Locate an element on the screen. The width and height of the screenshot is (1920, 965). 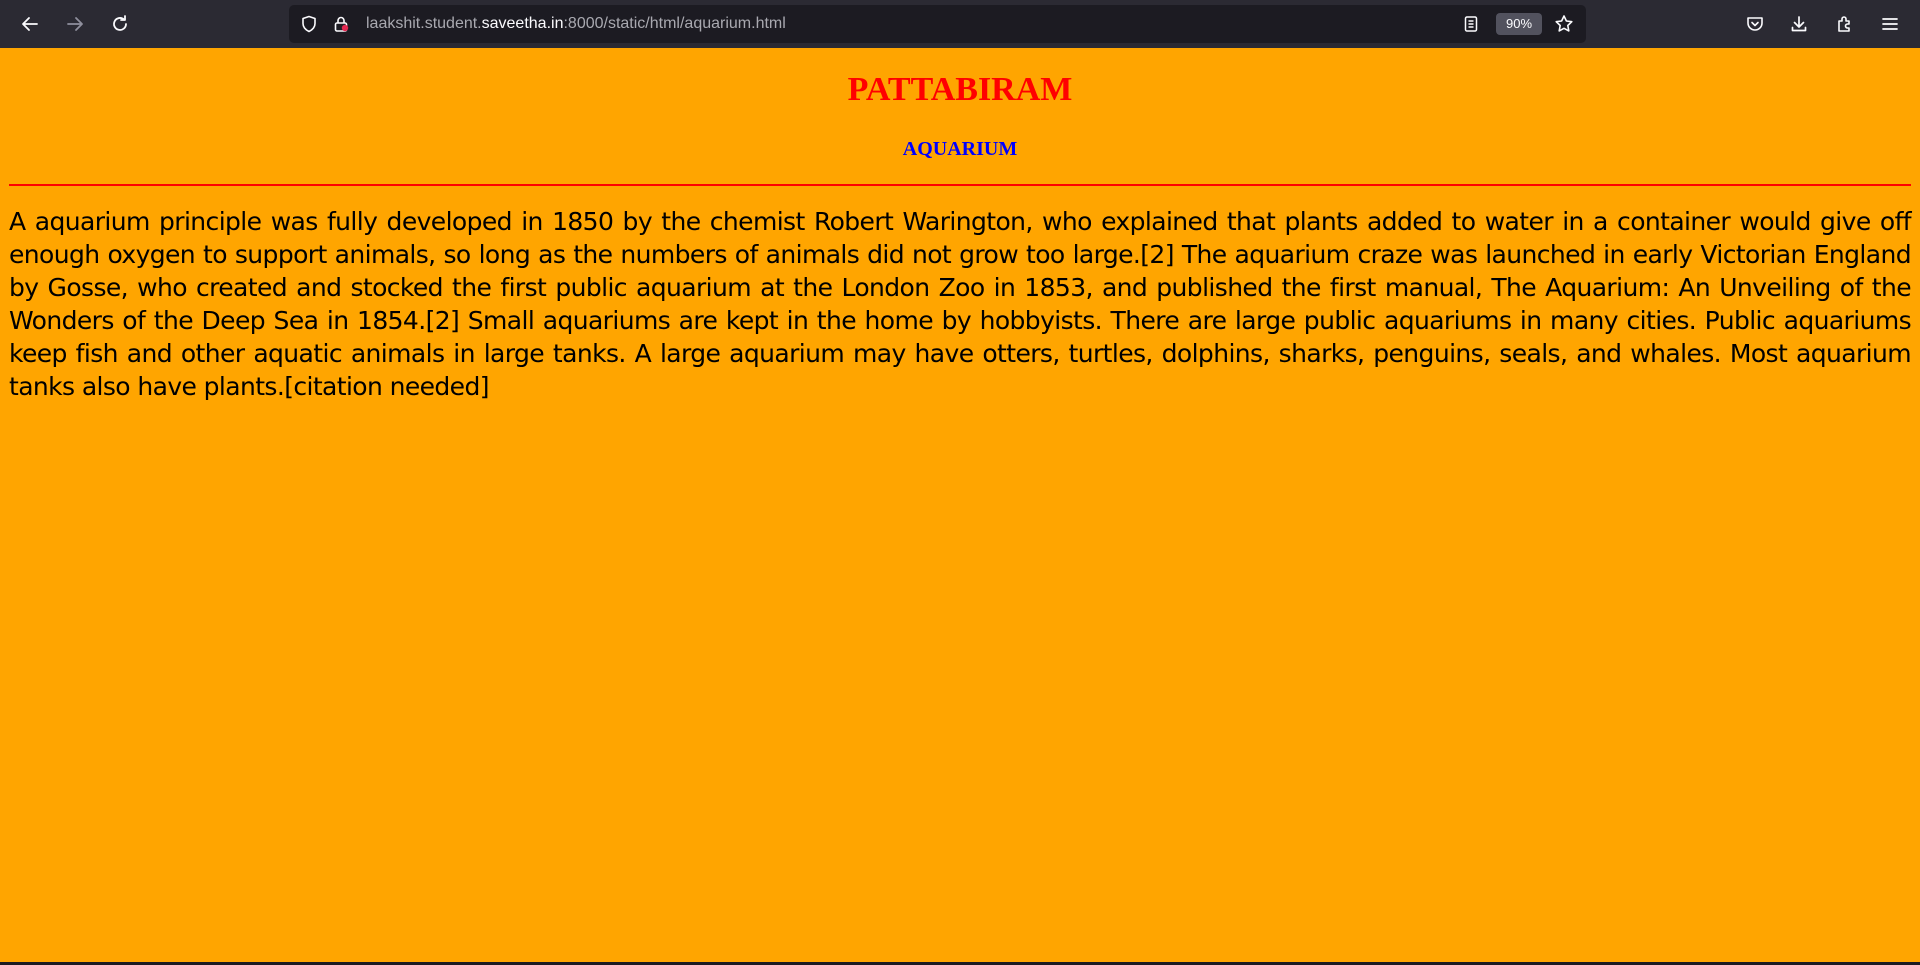
pocket-icon is located at coordinates (1755, 24).